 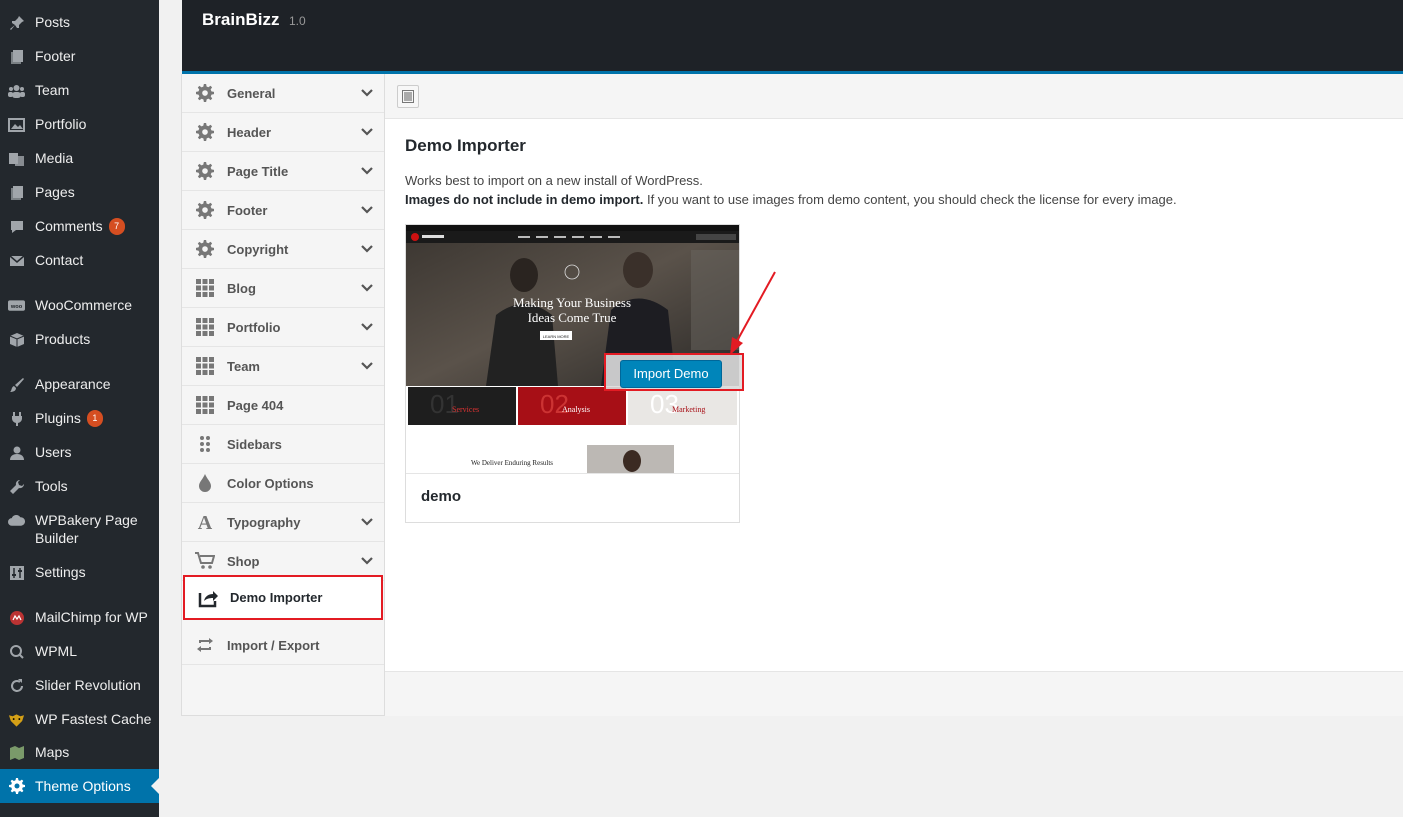 I want to click on portfolio-icon, so click(x=16, y=124).